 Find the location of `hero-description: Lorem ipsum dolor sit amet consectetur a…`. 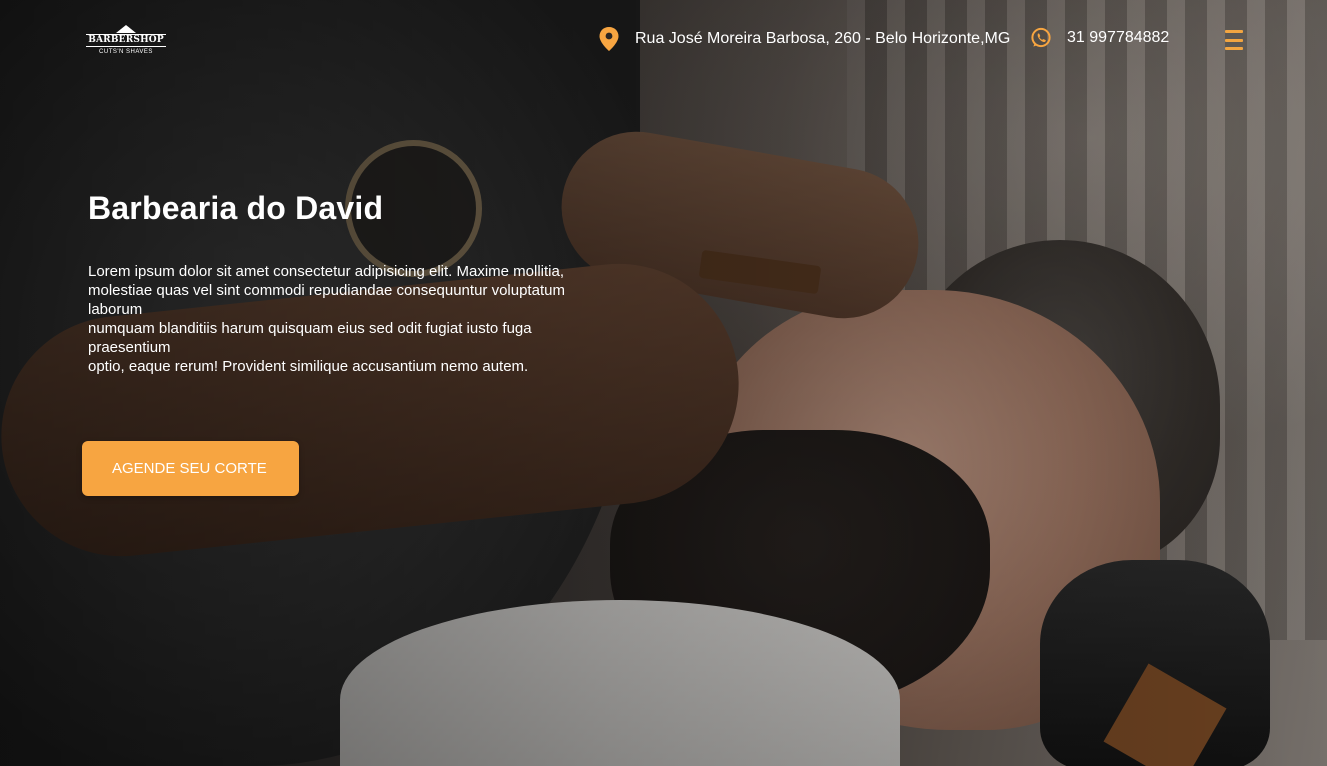

hero-description: Lorem ipsum dolor sit amet consectetur a… is located at coordinates (328, 319).